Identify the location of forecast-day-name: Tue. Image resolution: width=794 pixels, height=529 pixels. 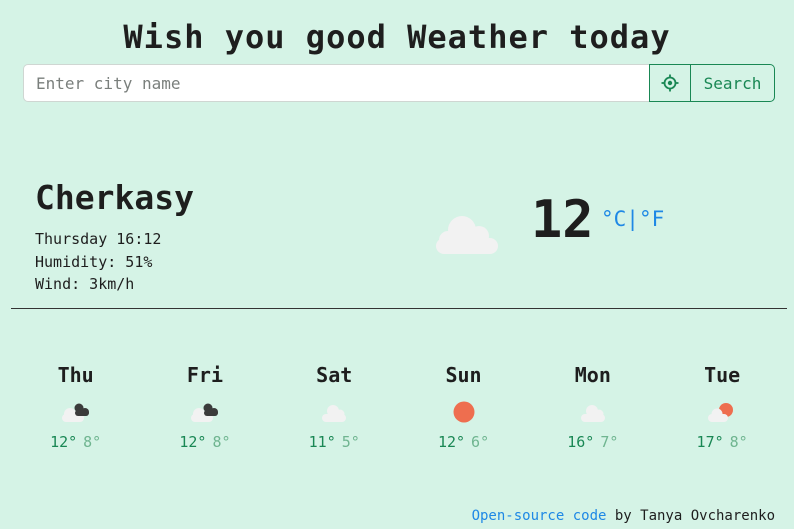
(722, 375).